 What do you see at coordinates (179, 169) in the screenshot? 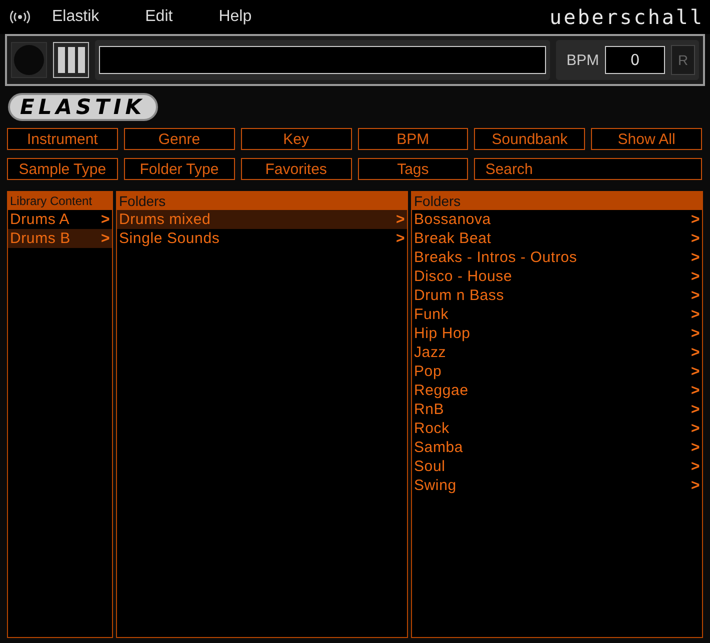
I see `filter-button: Folder Type` at bounding box center [179, 169].